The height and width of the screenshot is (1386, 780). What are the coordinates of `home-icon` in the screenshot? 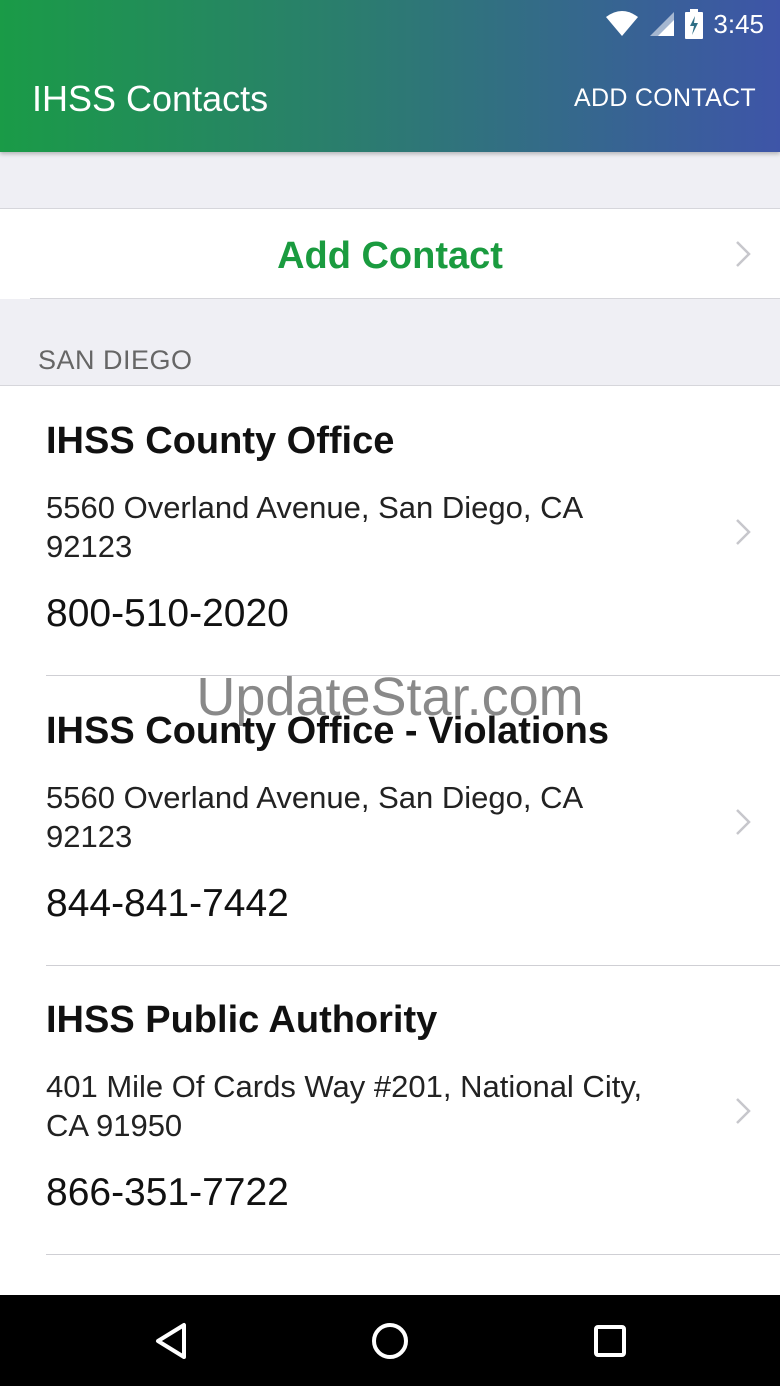 It's located at (390, 1341).